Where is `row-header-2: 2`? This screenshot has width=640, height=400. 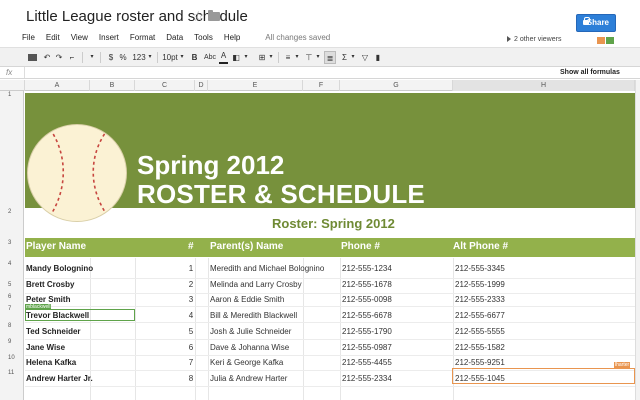
row-header-2: 2 is located at coordinates (12, 212).